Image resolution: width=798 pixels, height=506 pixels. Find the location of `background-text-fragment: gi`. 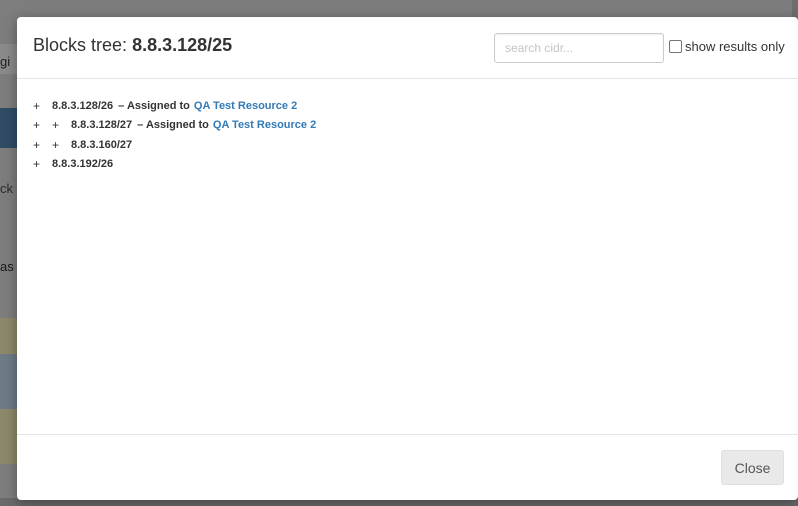

background-text-fragment: gi is located at coordinates (5, 61).